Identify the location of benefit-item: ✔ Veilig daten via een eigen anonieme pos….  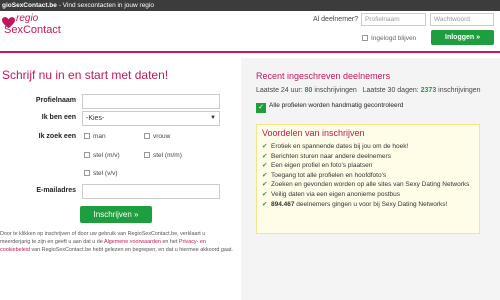
(369, 195).